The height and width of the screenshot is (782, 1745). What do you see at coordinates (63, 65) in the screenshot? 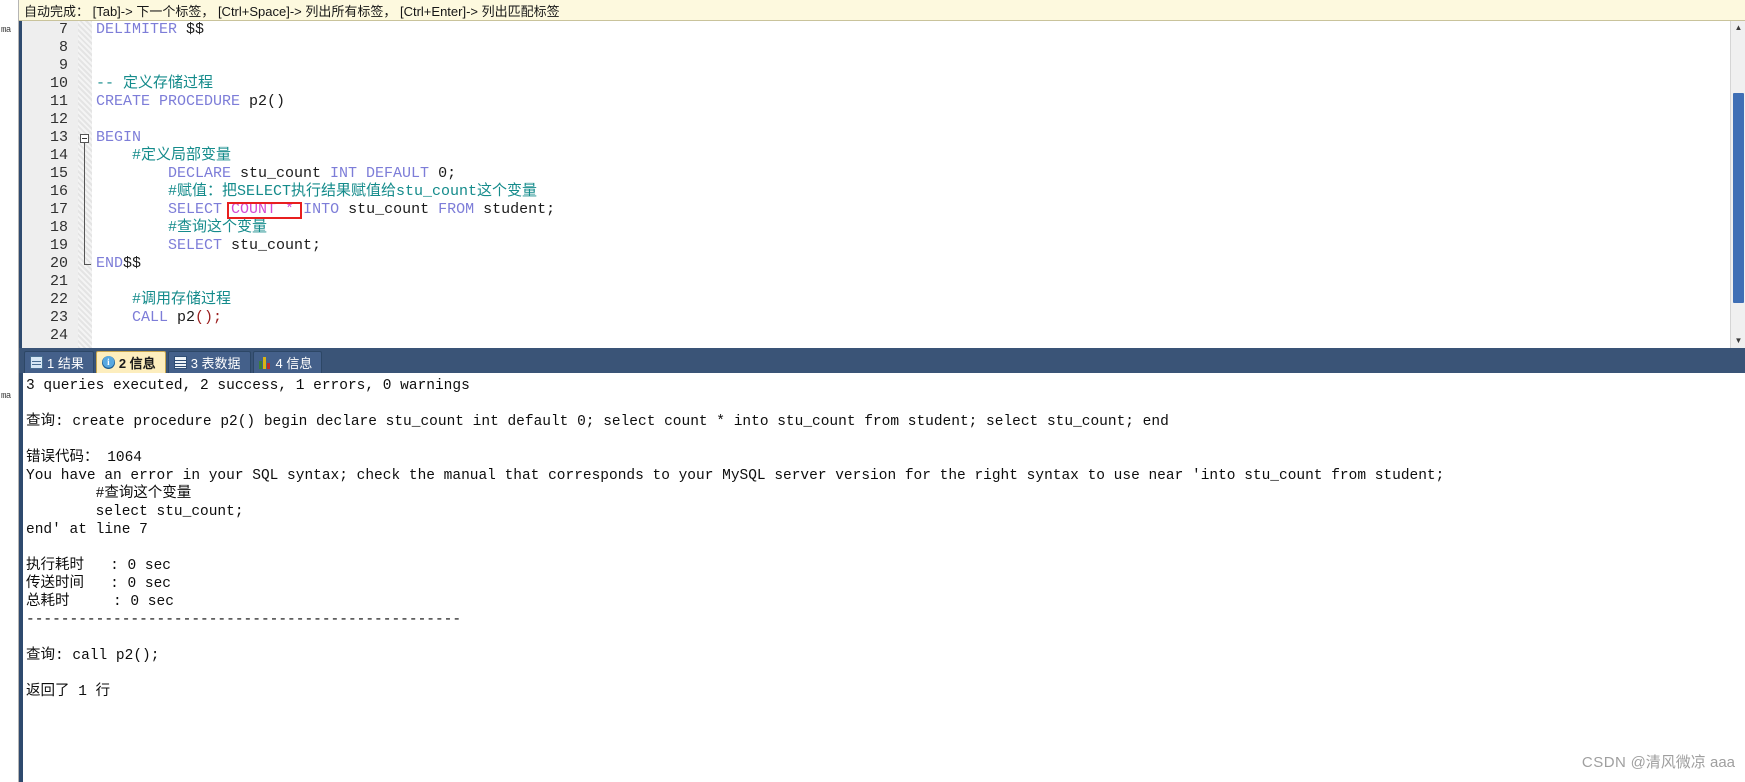
I see `line-number: 9` at bounding box center [63, 65].